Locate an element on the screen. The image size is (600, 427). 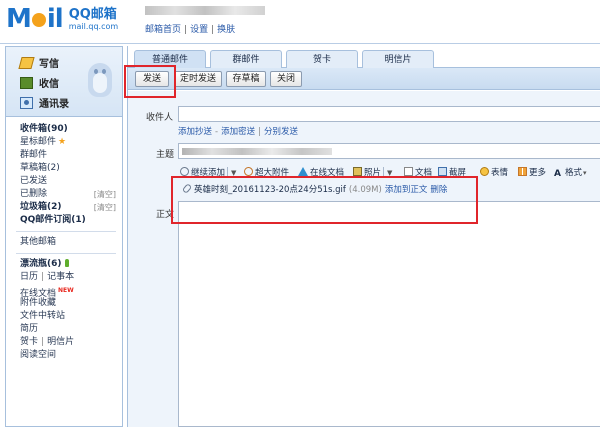
sidebar-write-mail: 写信 is located at coordinates (38, 62).